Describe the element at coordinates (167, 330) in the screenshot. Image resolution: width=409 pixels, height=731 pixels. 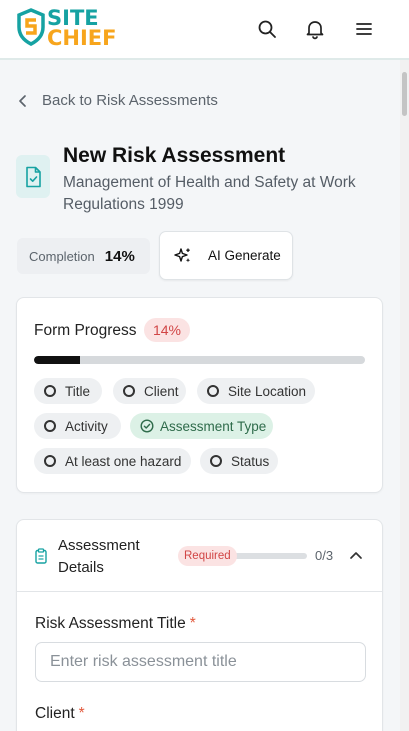
I see `form-progress-badge: 14%` at that location.